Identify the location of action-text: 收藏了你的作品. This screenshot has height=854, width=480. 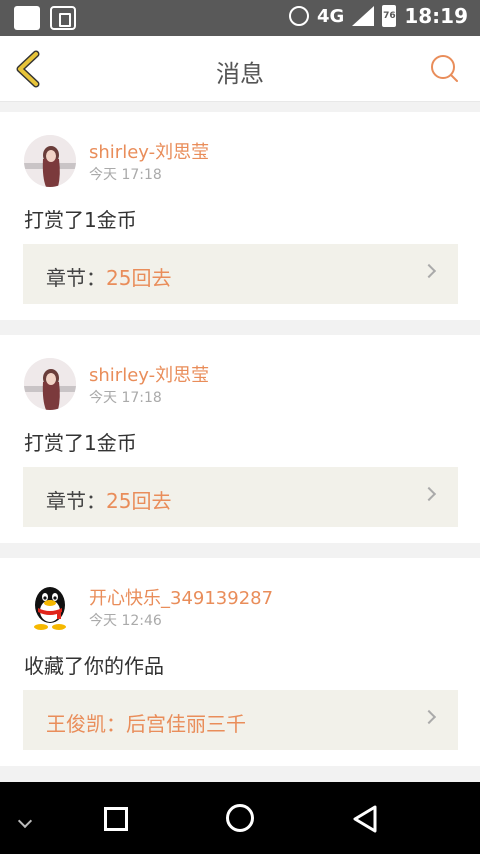
(94, 666).